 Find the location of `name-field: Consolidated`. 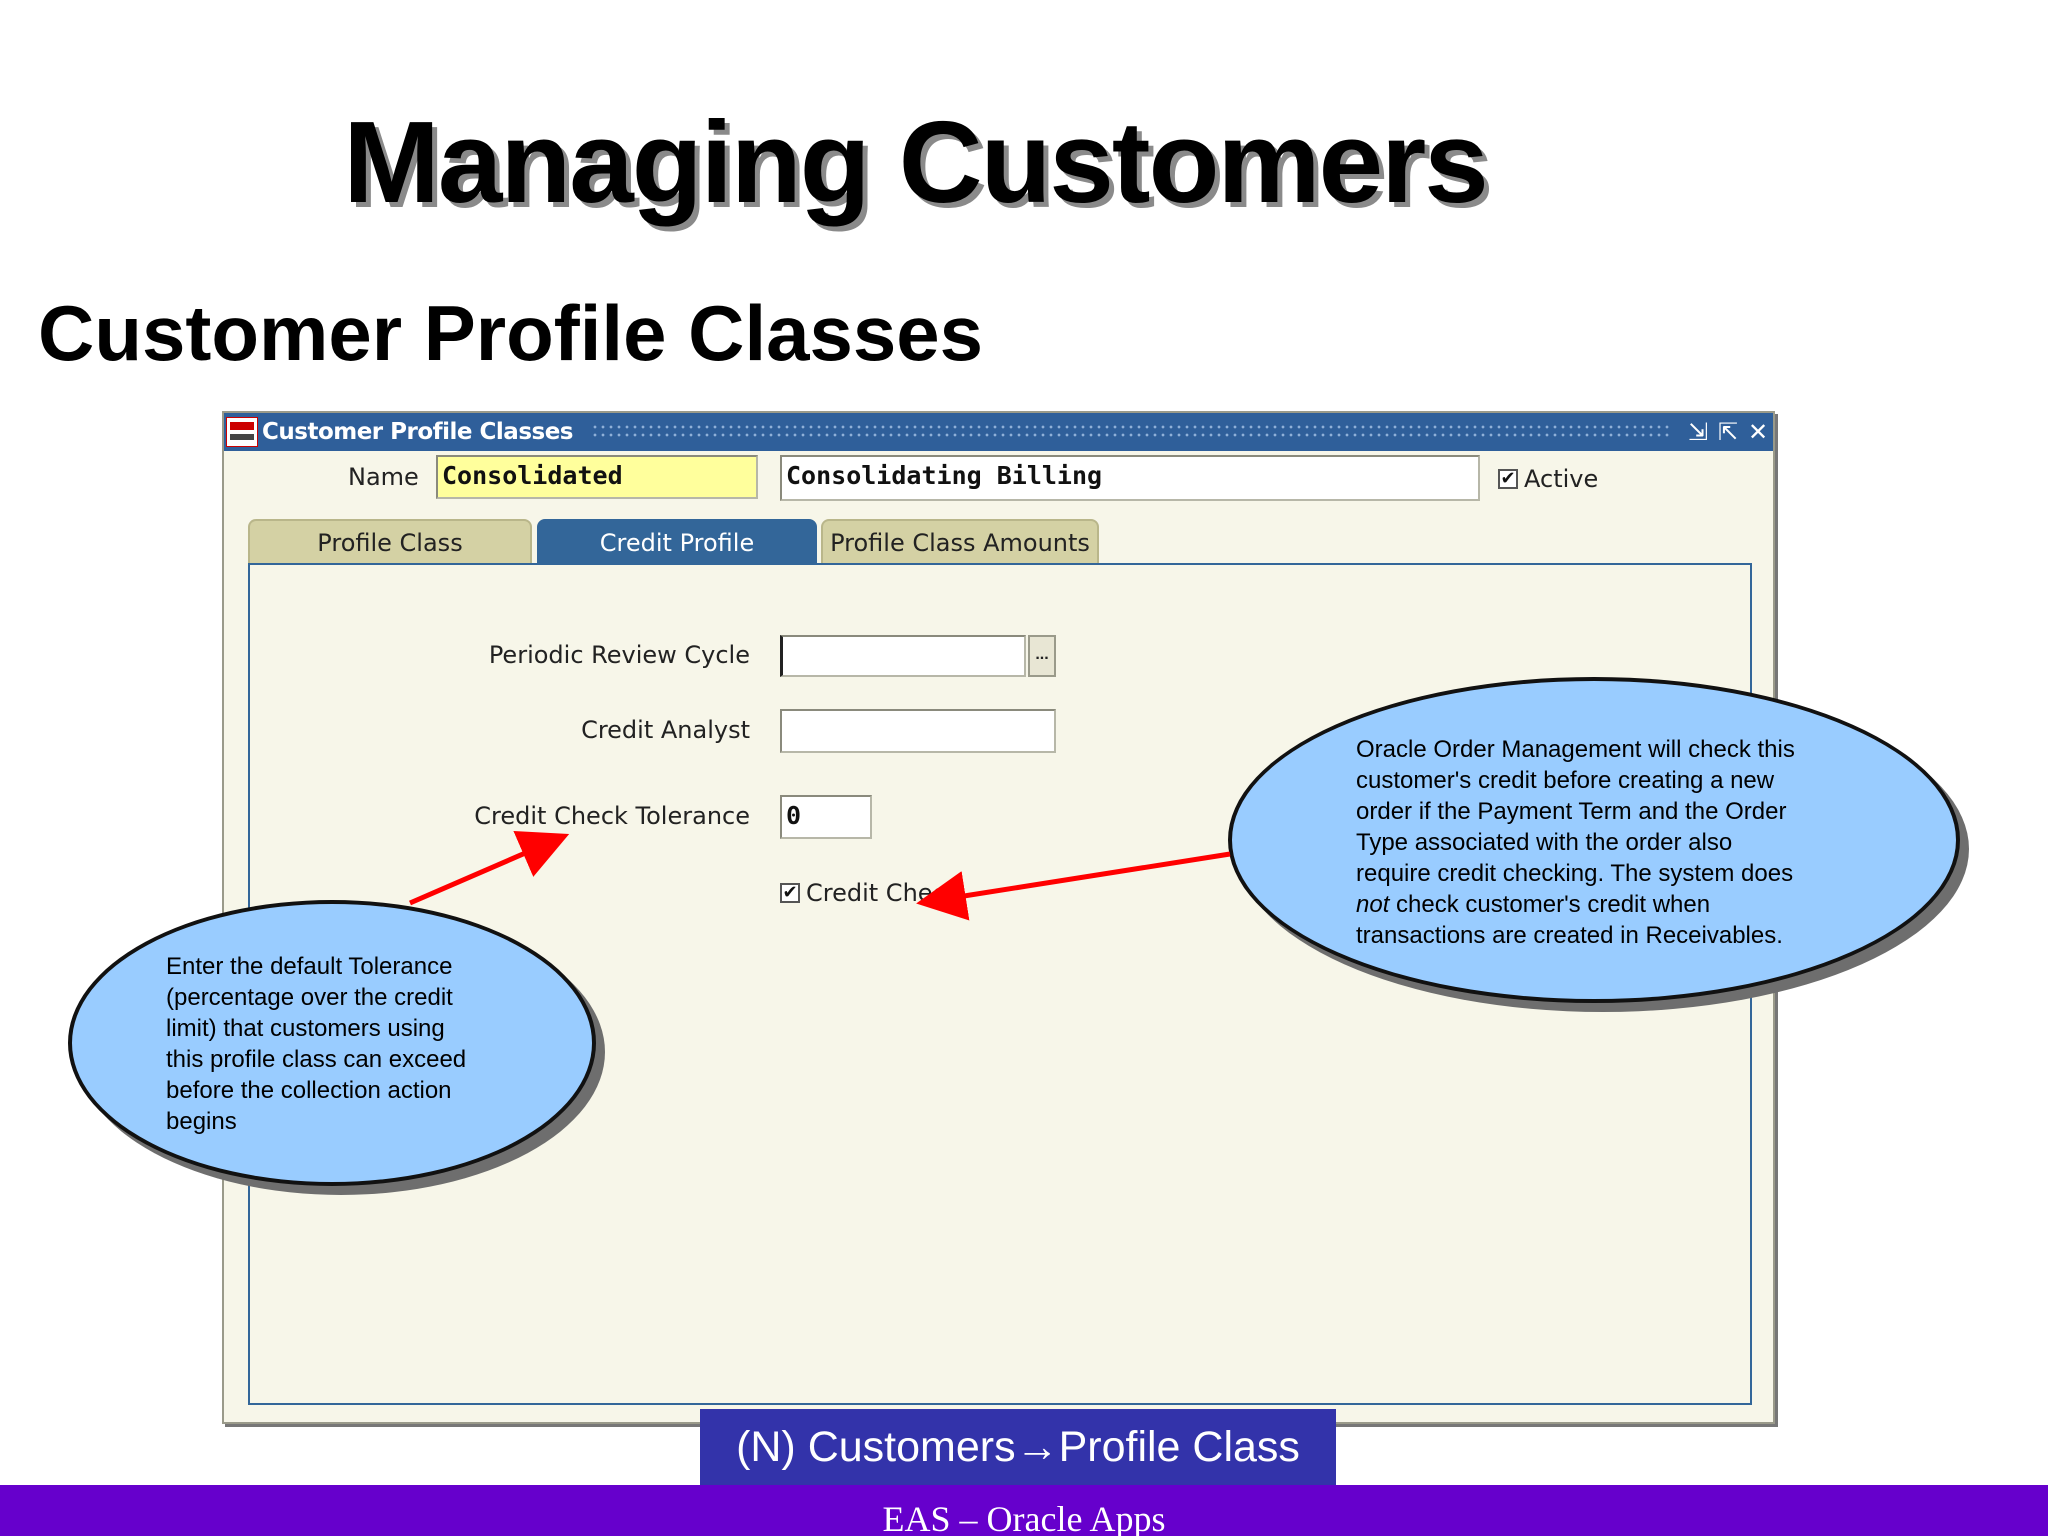

name-field: Consolidated is located at coordinates (597, 477).